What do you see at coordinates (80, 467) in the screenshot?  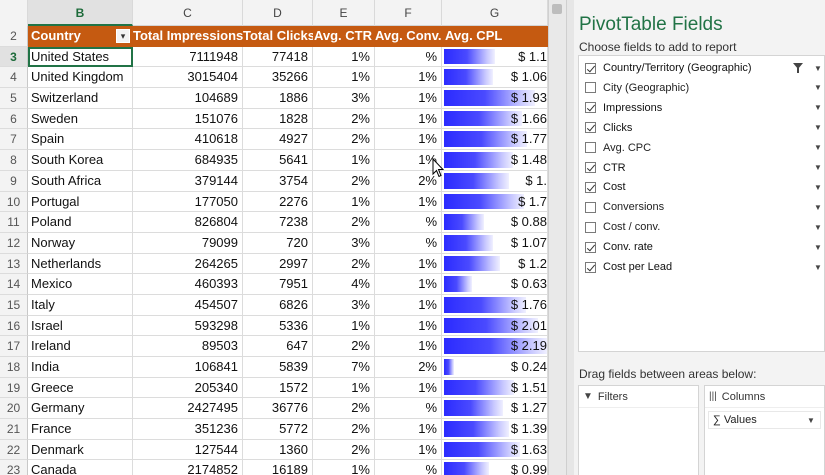 I see `country-cell: Canada` at bounding box center [80, 467].